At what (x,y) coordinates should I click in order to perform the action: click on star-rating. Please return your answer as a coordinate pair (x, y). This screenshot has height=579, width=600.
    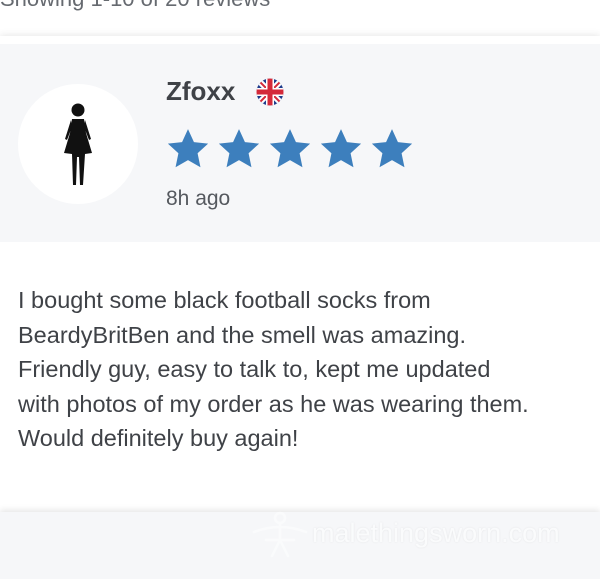
    Looking at the image, I should click on (290, 150).